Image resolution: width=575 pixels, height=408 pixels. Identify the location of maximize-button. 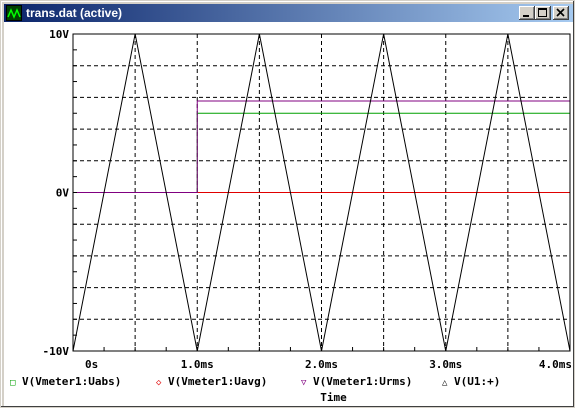
(543, 13).